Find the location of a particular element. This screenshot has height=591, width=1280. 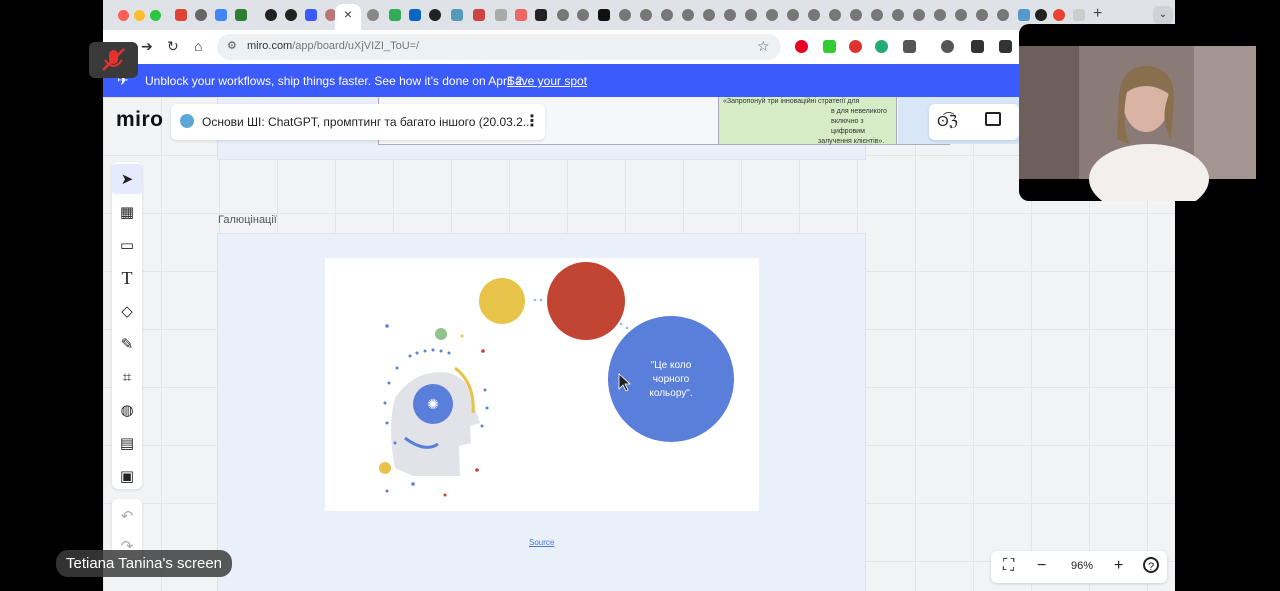

bookmark-star-icon: ☆ is located at coordinates (763, 46).